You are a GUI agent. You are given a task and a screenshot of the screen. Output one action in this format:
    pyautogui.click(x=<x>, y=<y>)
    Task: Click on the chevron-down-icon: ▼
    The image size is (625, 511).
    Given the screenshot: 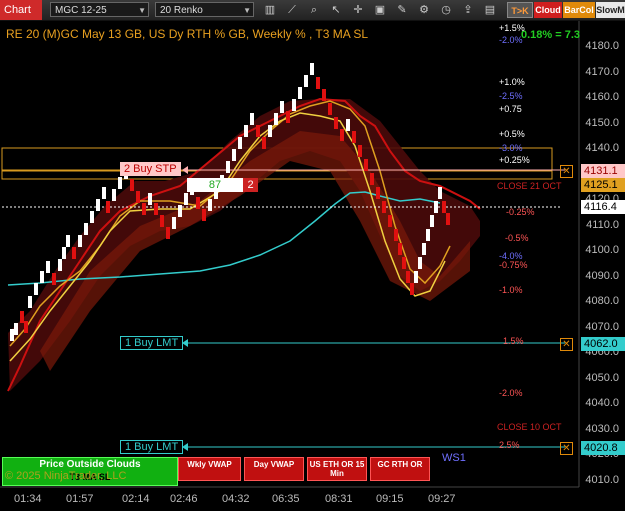 What is the action you would take?
    pyautogui.click(x=247, y=10)
    